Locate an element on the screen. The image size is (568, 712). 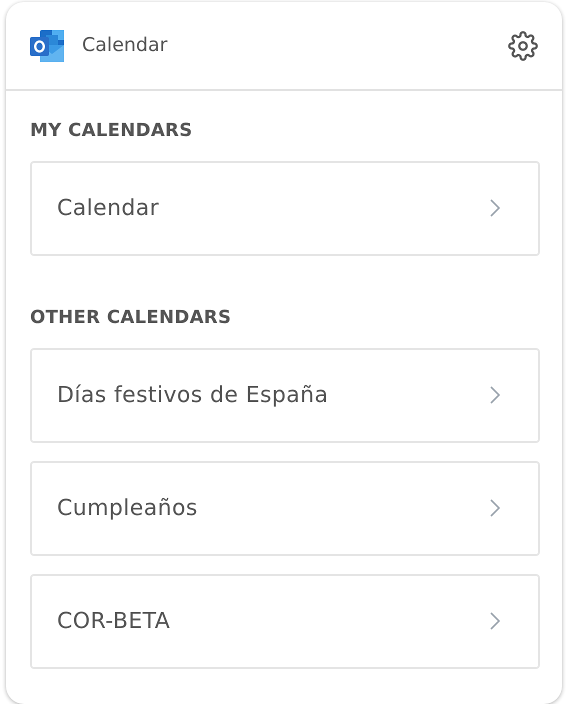
calendar-item: Calendar is located at coordinates (285, 208).